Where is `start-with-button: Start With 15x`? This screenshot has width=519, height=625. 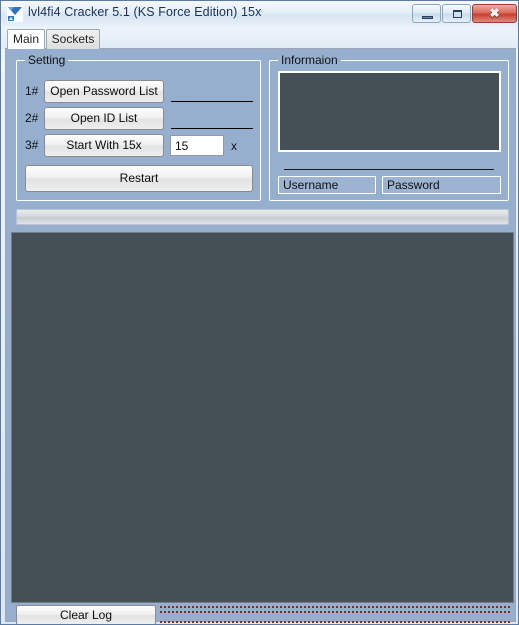 start-with-button: Start With 15x is located at coordinates (104, 145).